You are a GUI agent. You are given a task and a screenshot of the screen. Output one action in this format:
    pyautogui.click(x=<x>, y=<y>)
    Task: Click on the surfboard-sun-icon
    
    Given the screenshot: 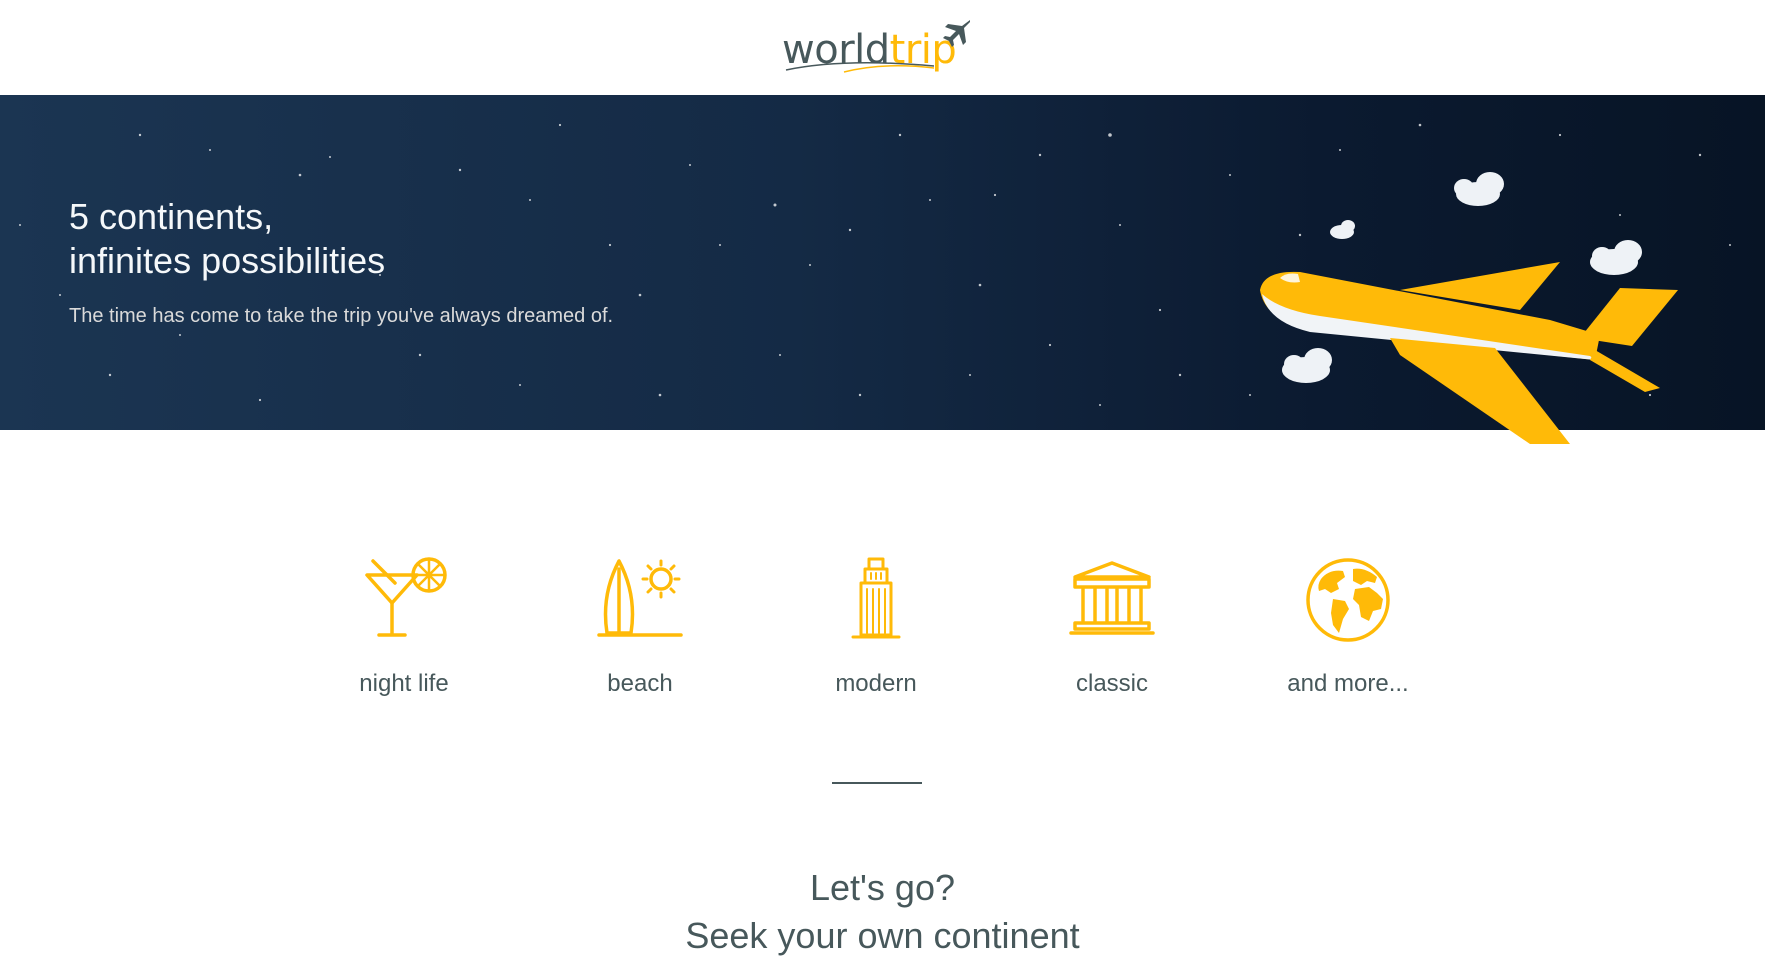 What is the action you would take?
    pyautogui.click(x=640, y=598)
    